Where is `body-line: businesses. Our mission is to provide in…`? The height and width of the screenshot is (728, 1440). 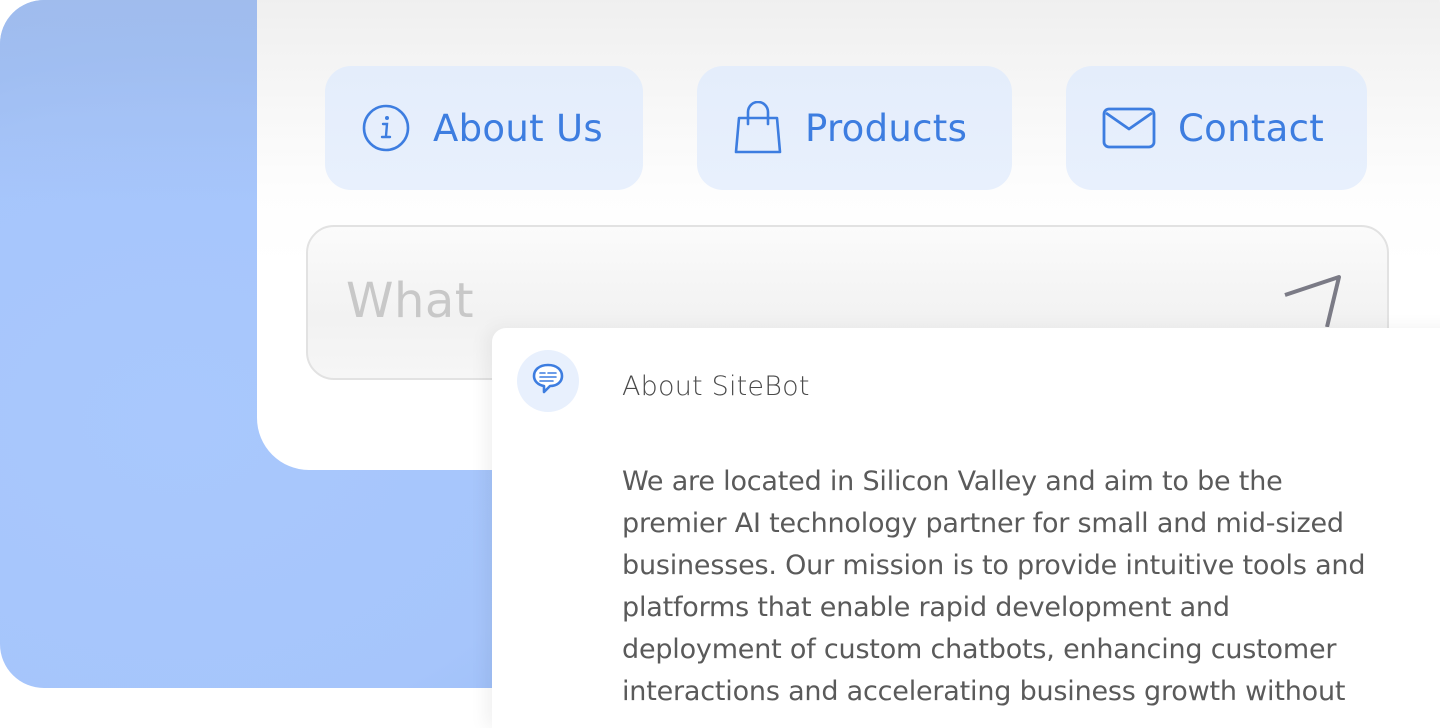
body-line: businesses. Our mission is to provide in… is located at coordinates (994, 565).